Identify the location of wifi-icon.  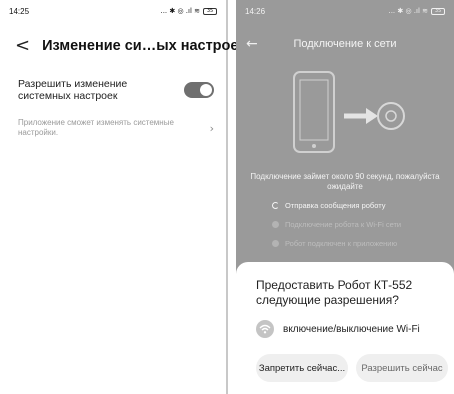
(265, 329).